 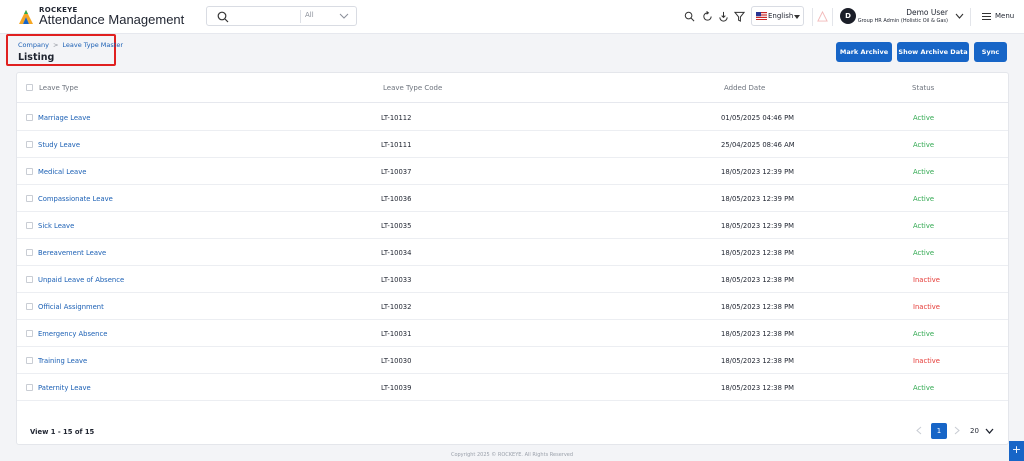 I want to click on user-role: Group HR Admin (Holistic Oil & Gas), so click(x=902, y=21).